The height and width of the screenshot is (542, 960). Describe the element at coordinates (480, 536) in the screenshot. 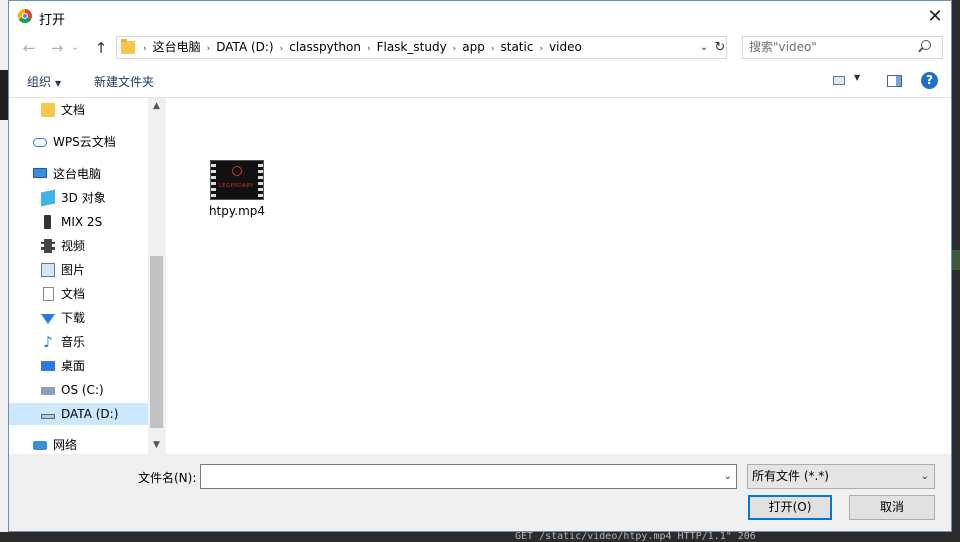

I see `background-console-strip: GET /static/video/htpy.mp4 HTTP/1.1" 206` at that location.